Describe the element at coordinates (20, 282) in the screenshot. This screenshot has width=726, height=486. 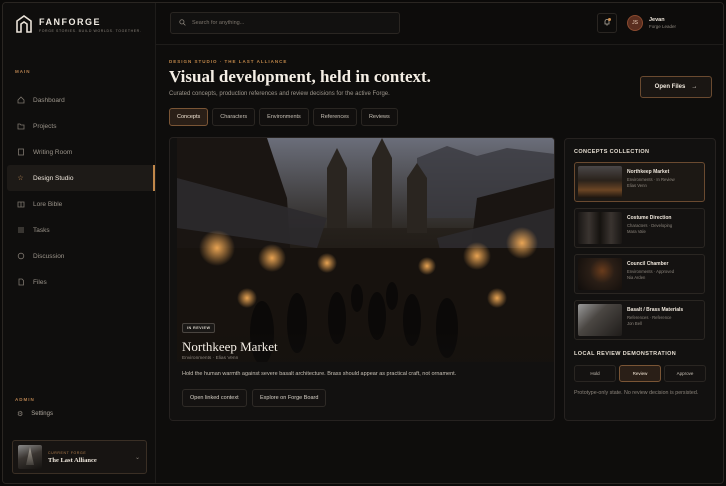
I see `file-icon` at that location.